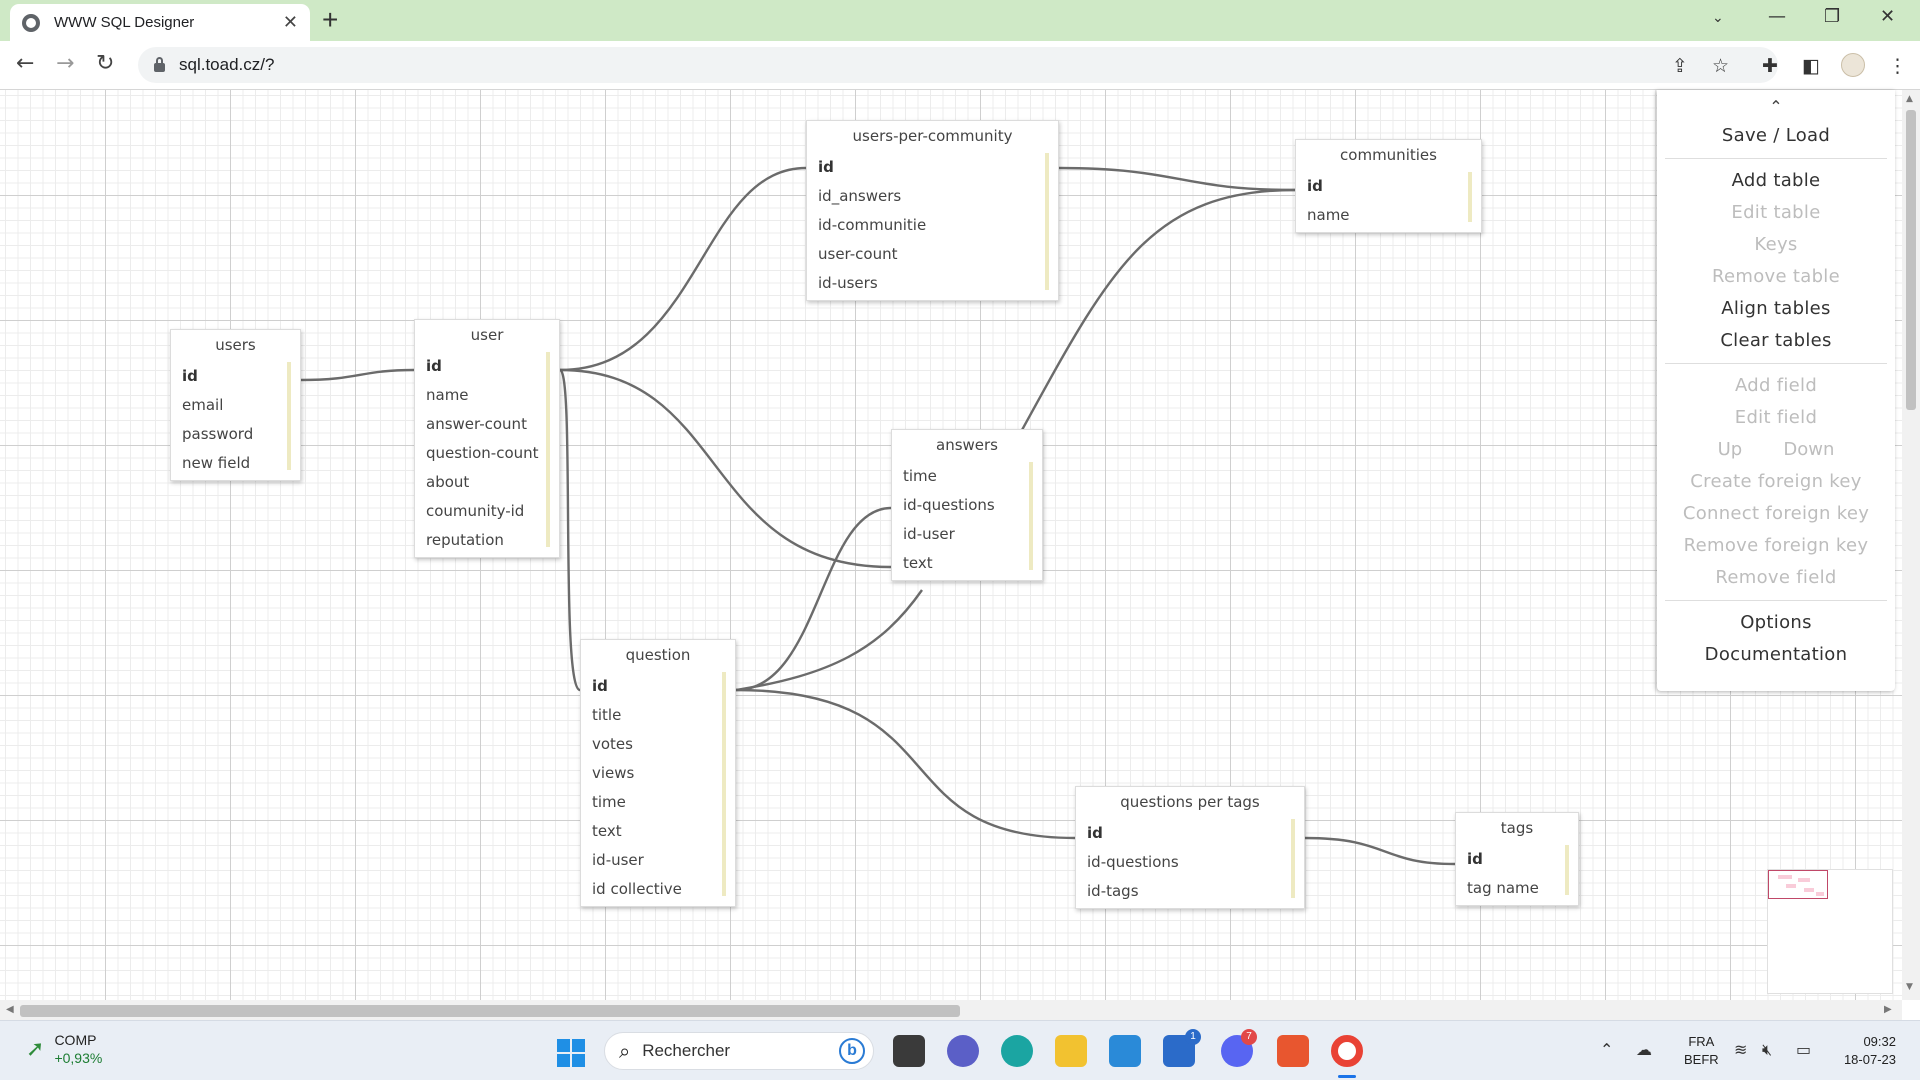 The width and height of the screenshot is (1920, 1080). What do you see at coordinates (64, 1049) in the screenshot?
I see `stock-widget: ➚ COMP +0,93%` at bounding box center [64, 1049].